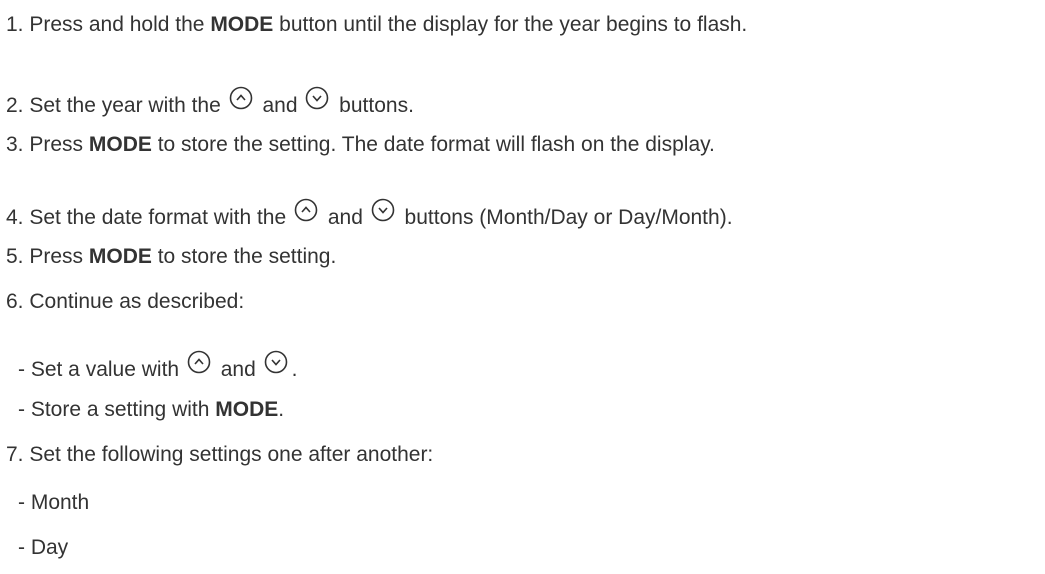  Describe the element at coordinates (294, 369) in the screenshot. I see `step-6a-post: .` at that location.